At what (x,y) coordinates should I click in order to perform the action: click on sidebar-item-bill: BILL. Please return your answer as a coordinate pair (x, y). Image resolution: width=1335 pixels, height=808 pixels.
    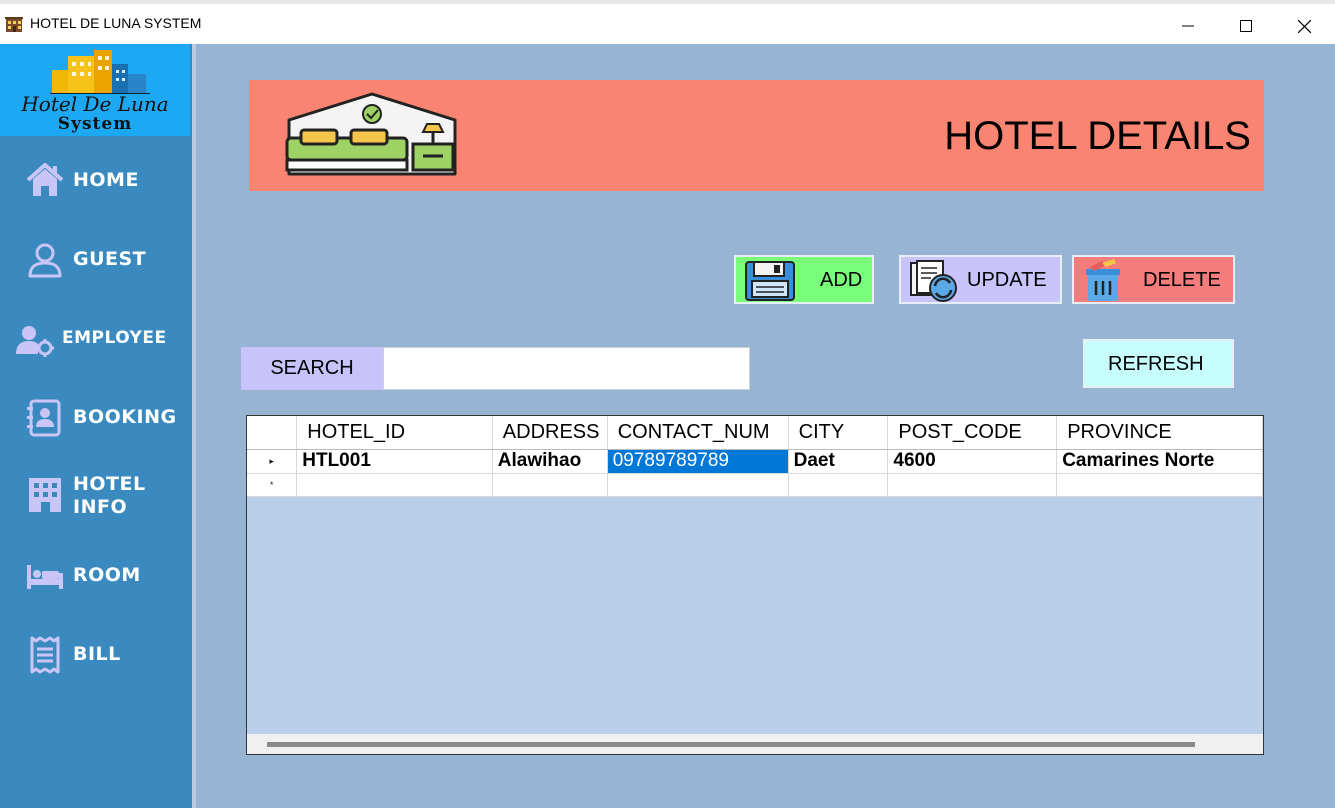
    Looking at the image, I should click on (96, 652).